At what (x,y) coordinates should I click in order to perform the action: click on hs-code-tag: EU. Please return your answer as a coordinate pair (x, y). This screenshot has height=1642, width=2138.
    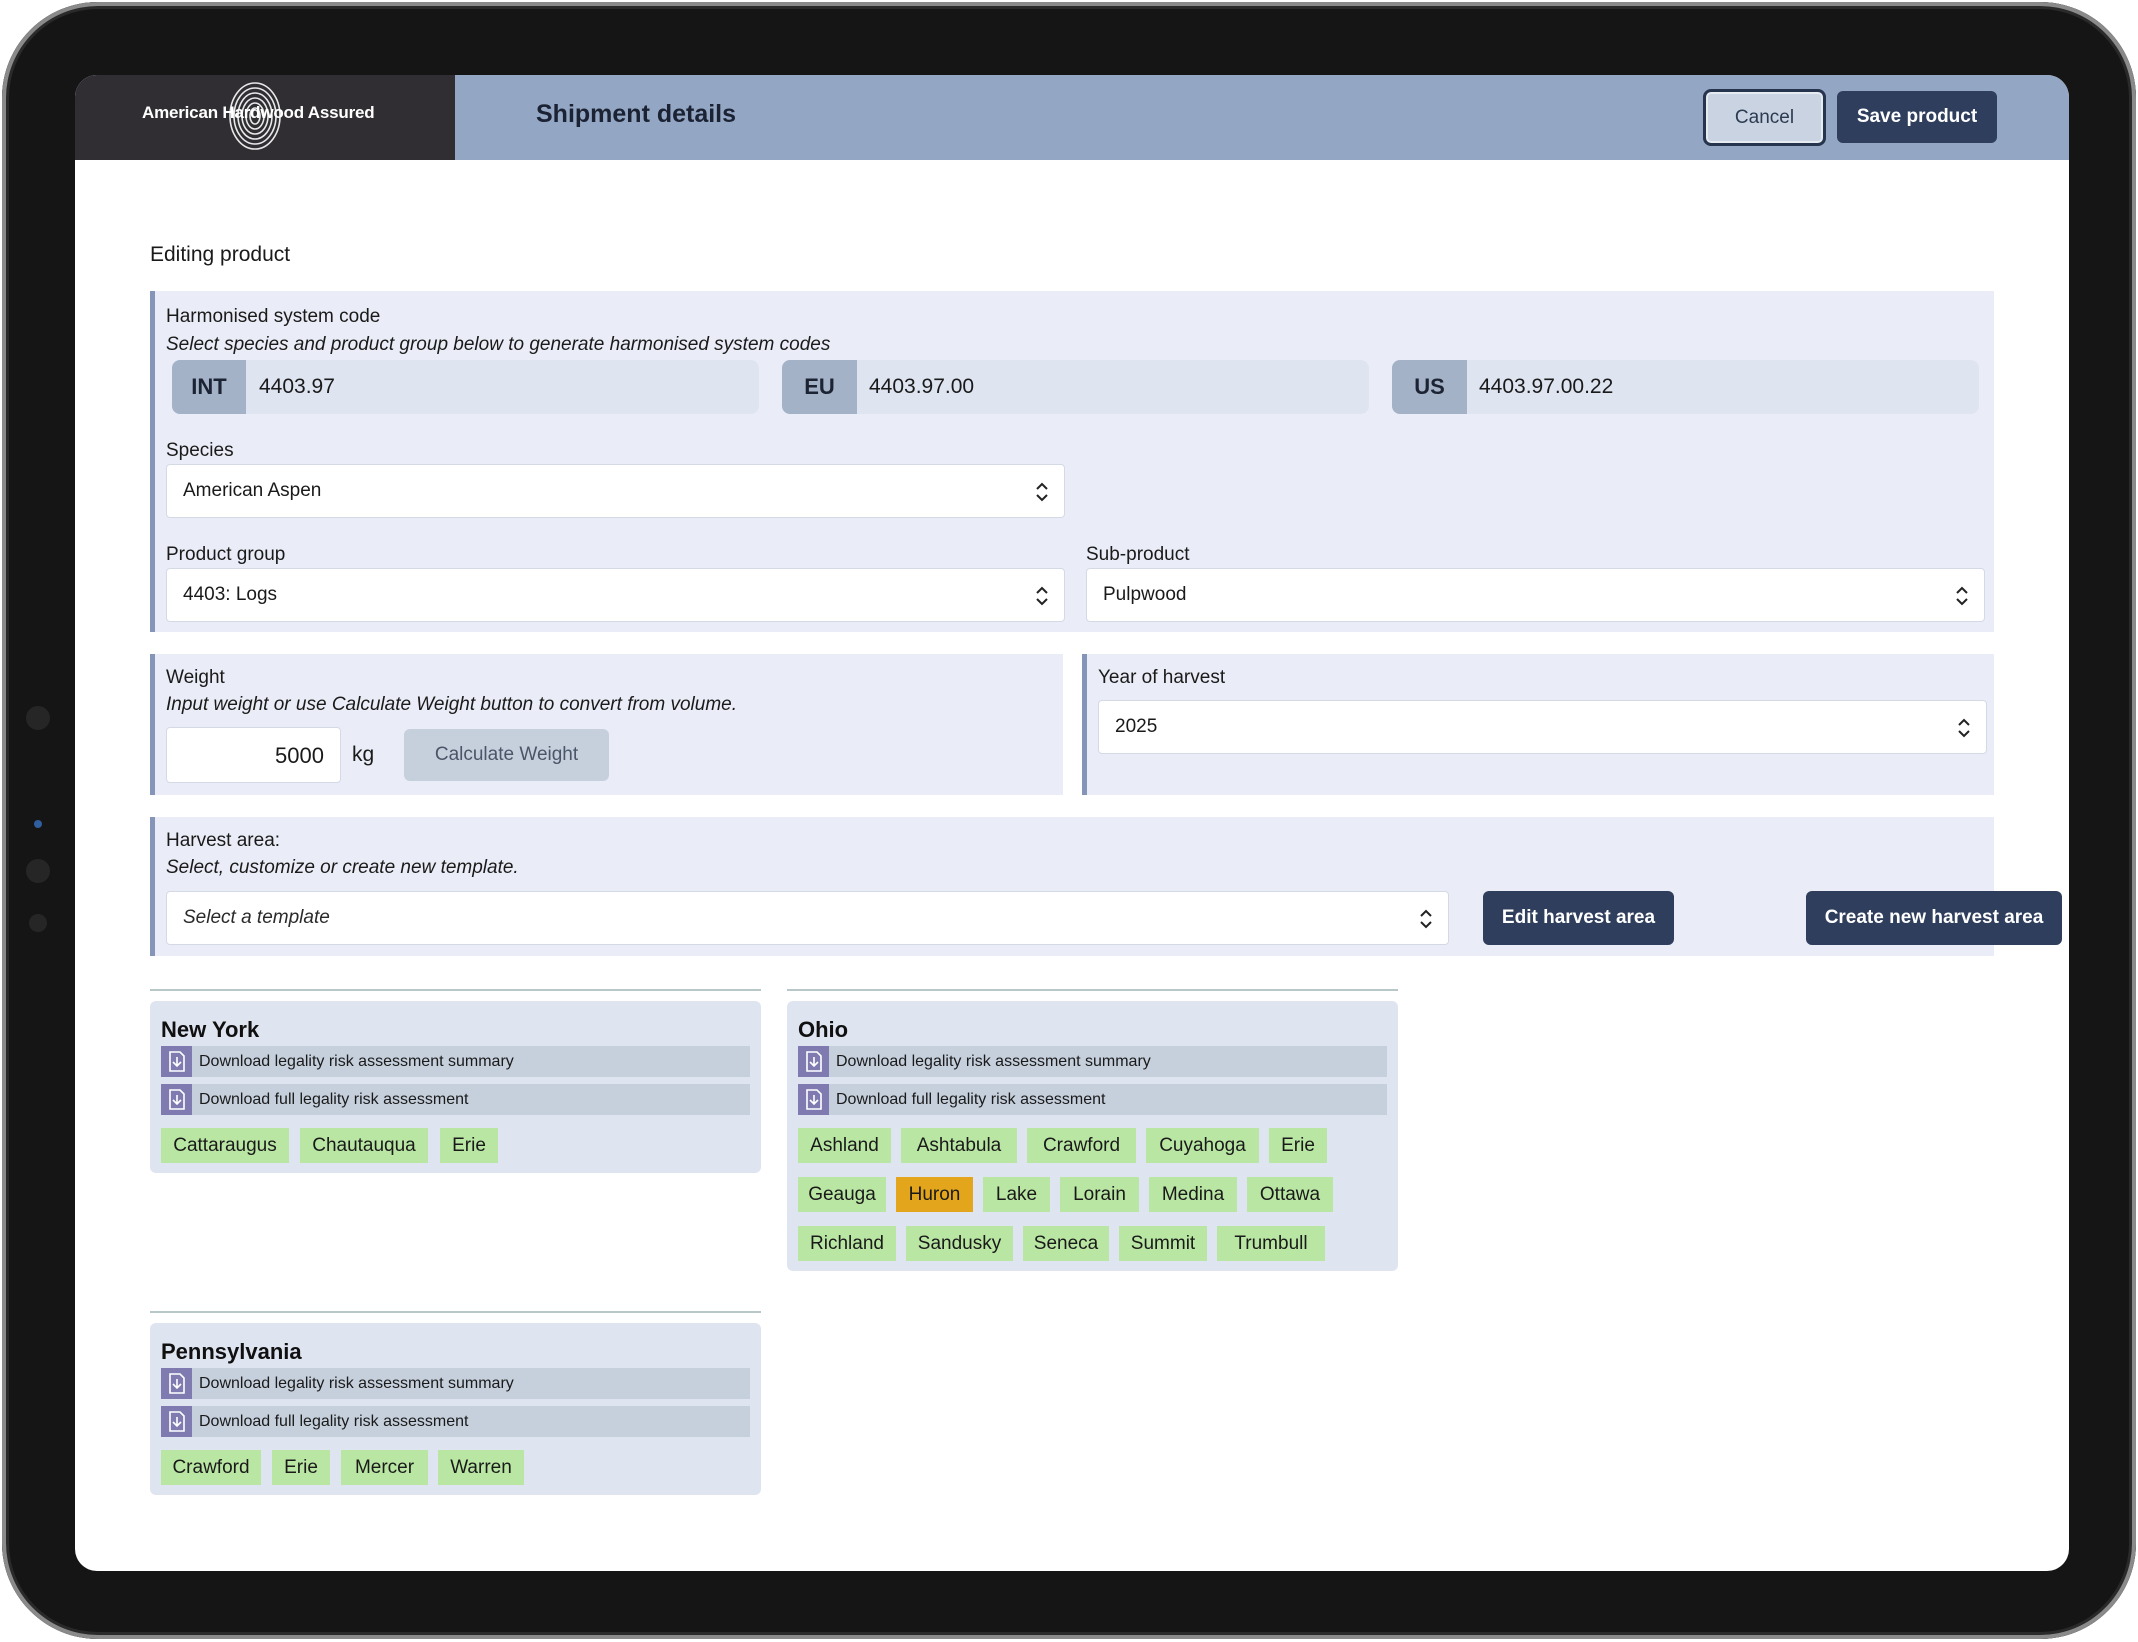
    Looking at the image, I should click on (819, 387).